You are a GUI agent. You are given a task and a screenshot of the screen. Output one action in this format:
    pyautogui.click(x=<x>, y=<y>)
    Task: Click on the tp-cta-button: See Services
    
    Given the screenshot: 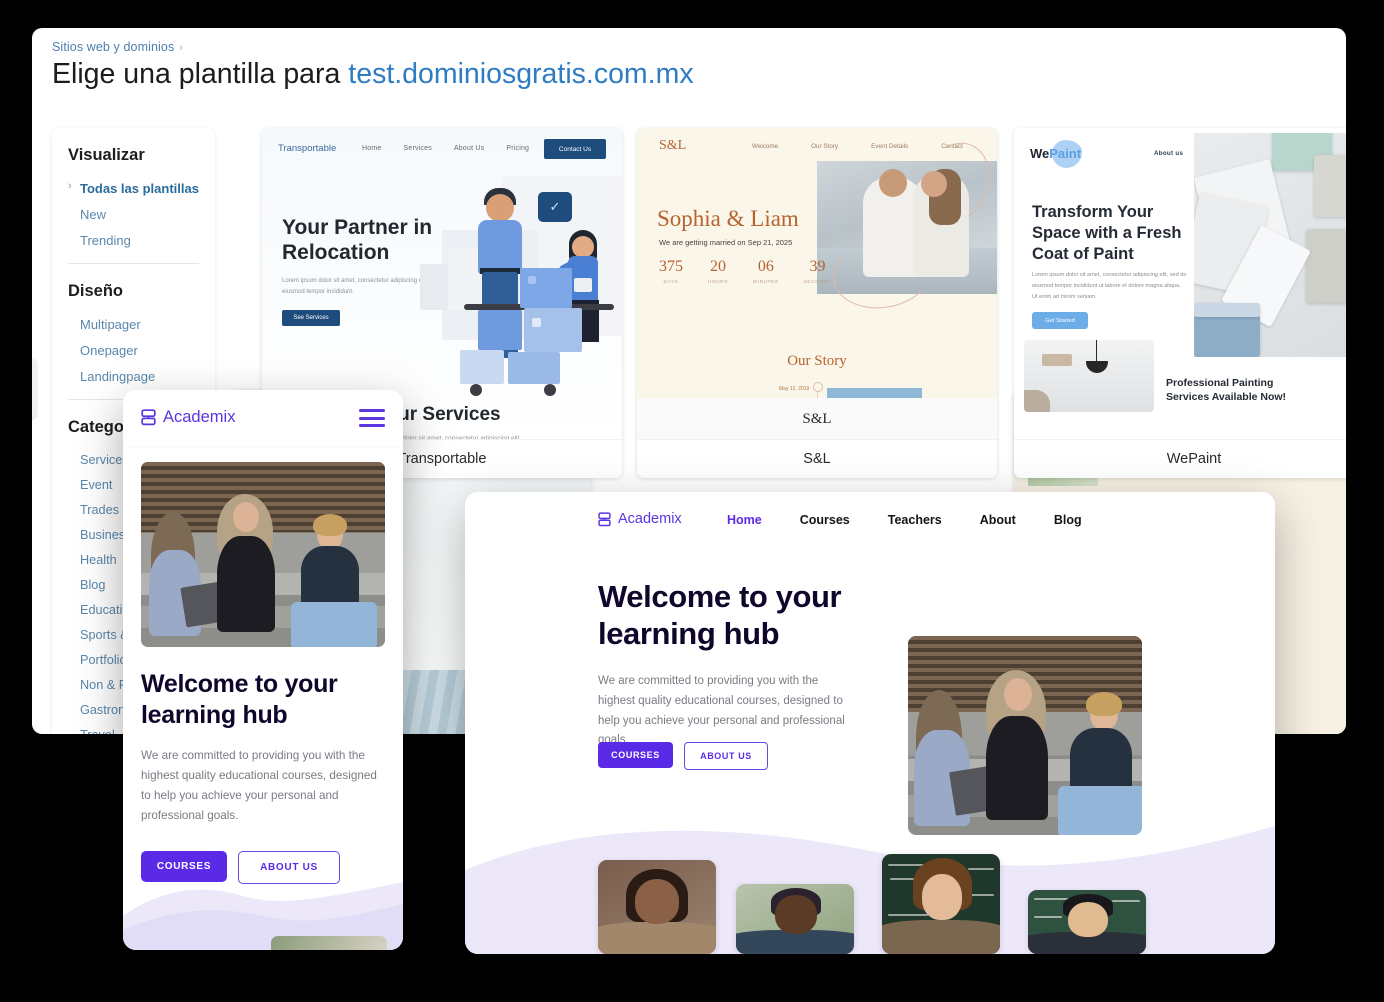 What is the action you would take?
    pyautogui.click(x=311, y=318)
    